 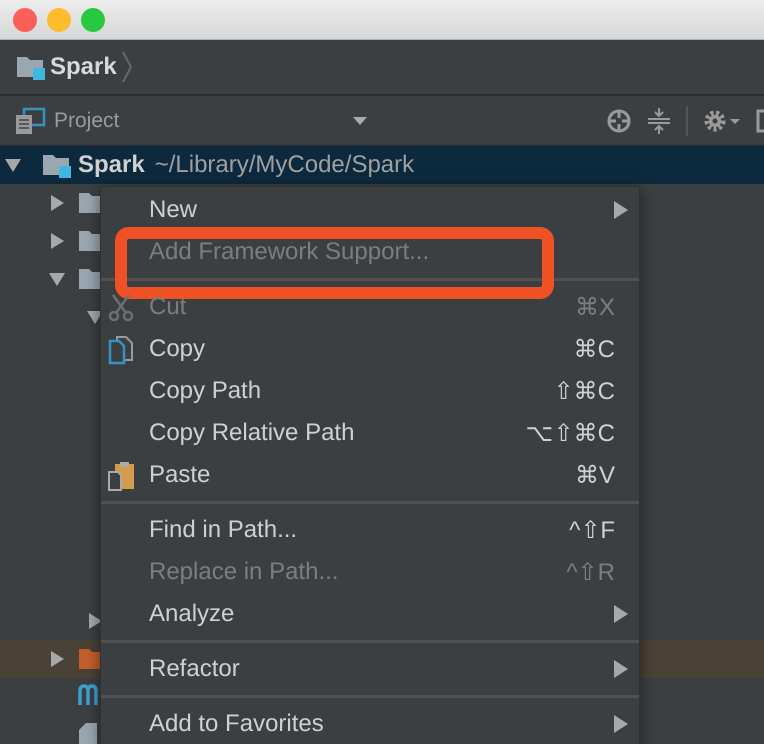 I want to click on menu-item-label: Paste, so click(x=180, y=475).